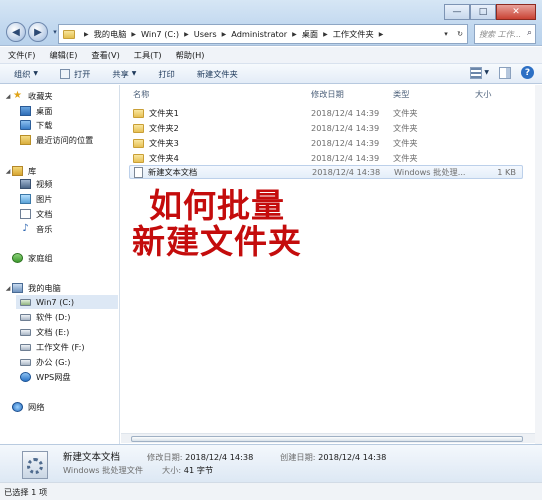 The image size is (542, 500). Describe the element at coordinates (28, 96) in the screenshot. I see `sidebar-item-favorites: ◢ ★ 收藏夹` at that location.